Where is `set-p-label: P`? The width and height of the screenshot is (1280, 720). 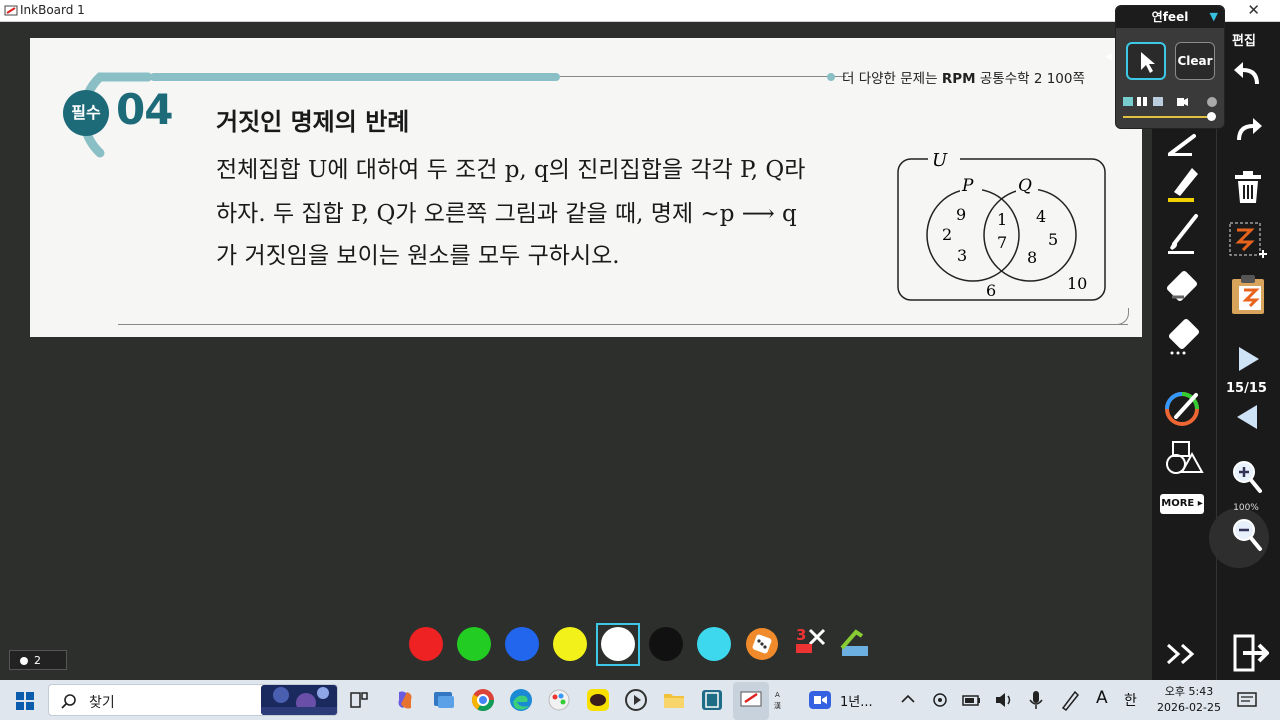 set-p-label: P is located at coordinates (967, 186).